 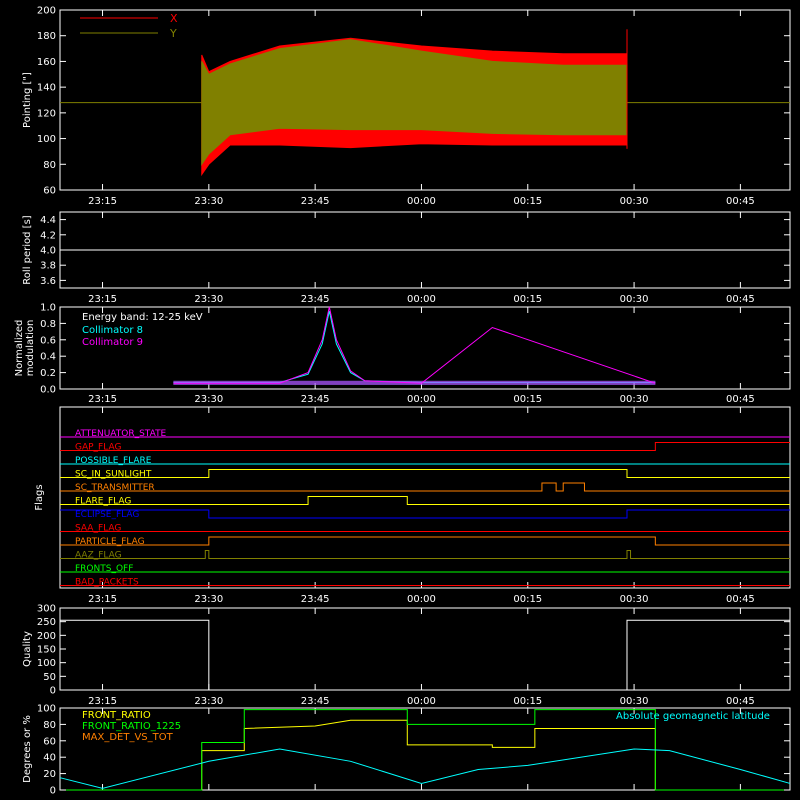 What do you see at coordinates (113, 475) in the screenshot?
I see `flag-label: SC_IN_SUNLIGHT` at bounding box center [113, 475].